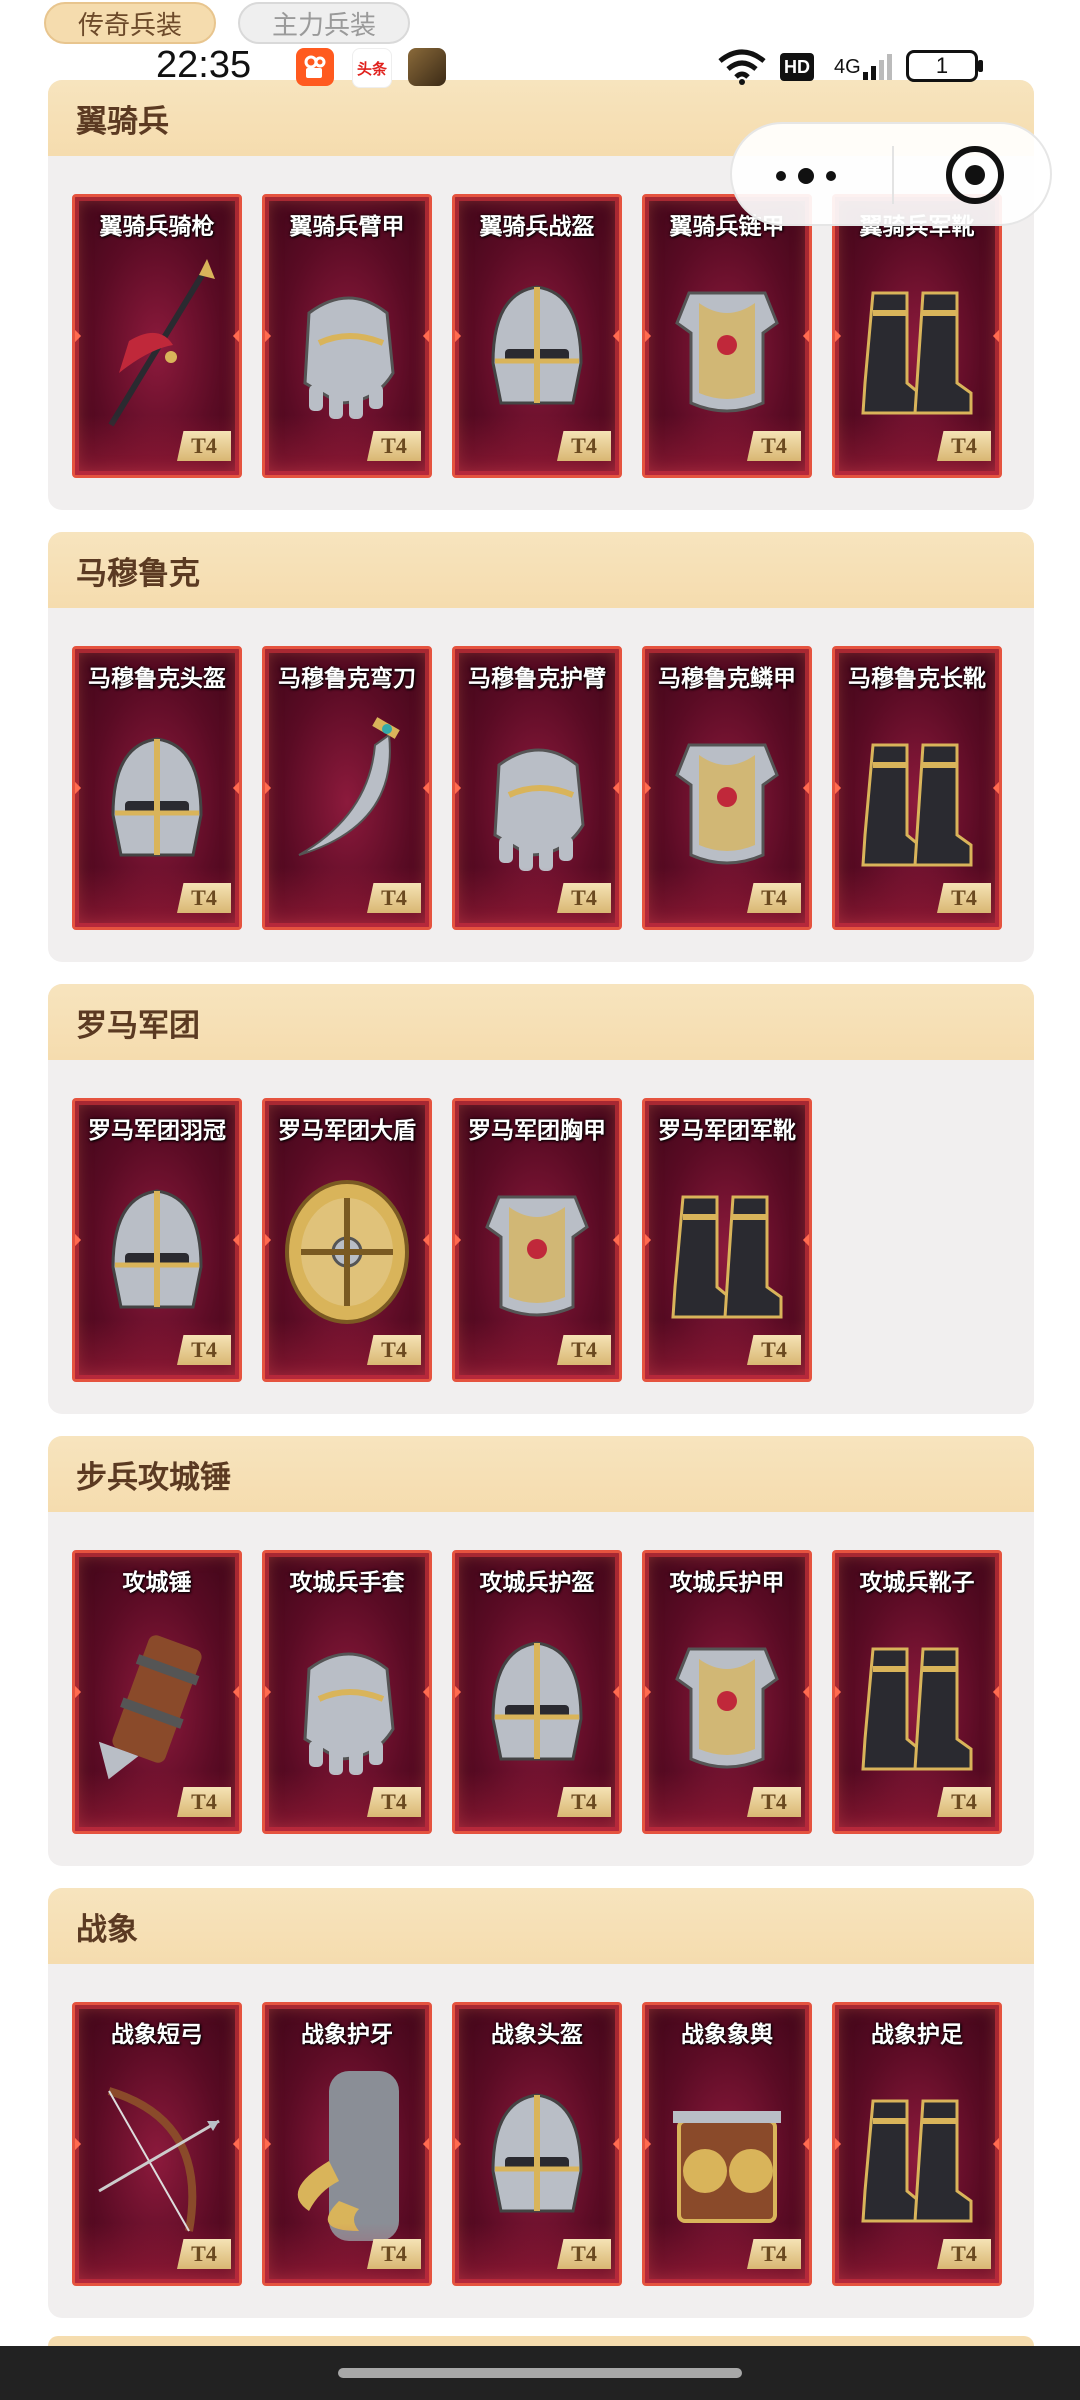  What do you see at coordinates (727, 2144) in the screenshot?
I see `equipment-card: 战象象舆 T4` at bounding box center [727, 2144].